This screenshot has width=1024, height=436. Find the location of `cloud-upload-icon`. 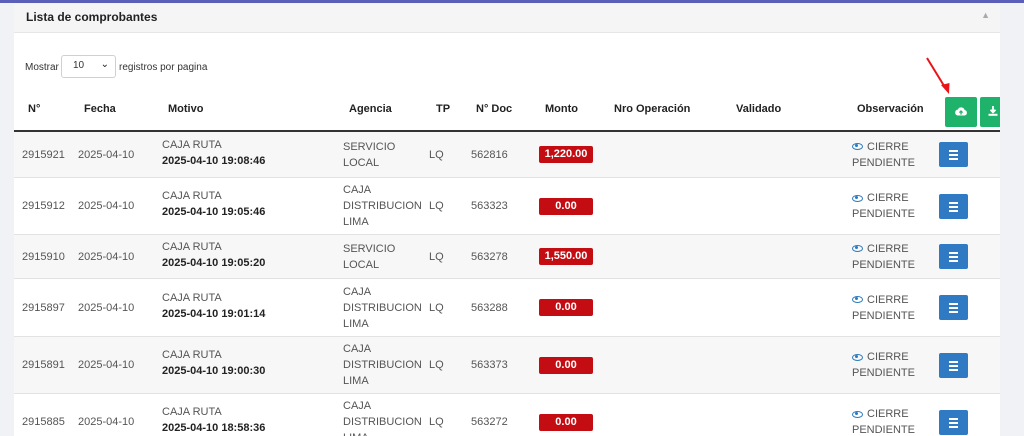

cloud-upload-icon is located at coordinates (961, 111).